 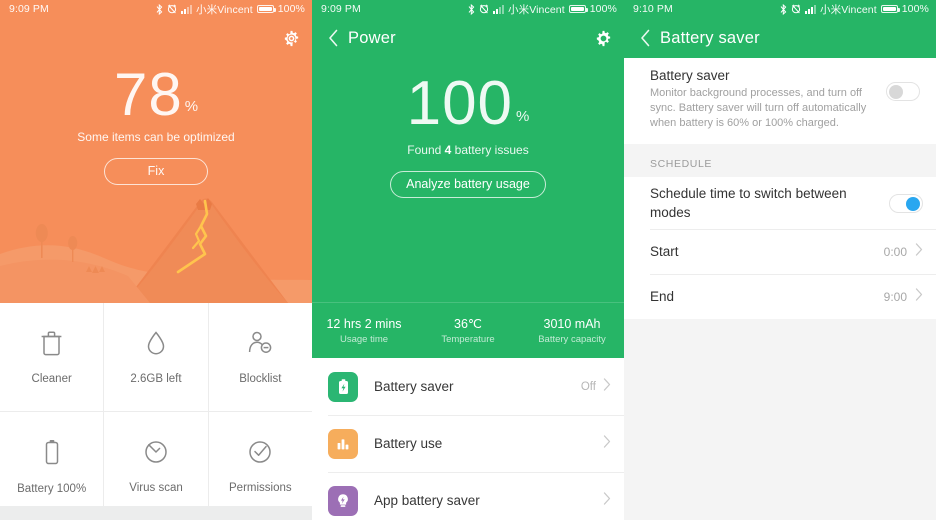 I want to click on person-block-icon, so click(x=260, y=345).